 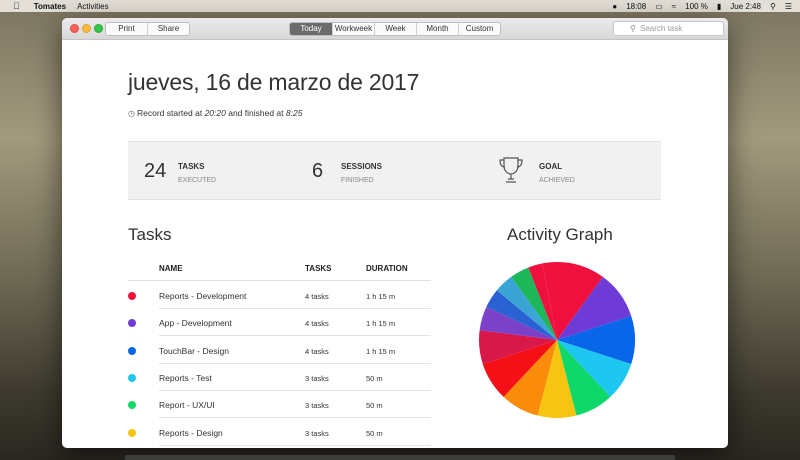 I want to click on app-menu: Tomates, so click(x=50, y=6).